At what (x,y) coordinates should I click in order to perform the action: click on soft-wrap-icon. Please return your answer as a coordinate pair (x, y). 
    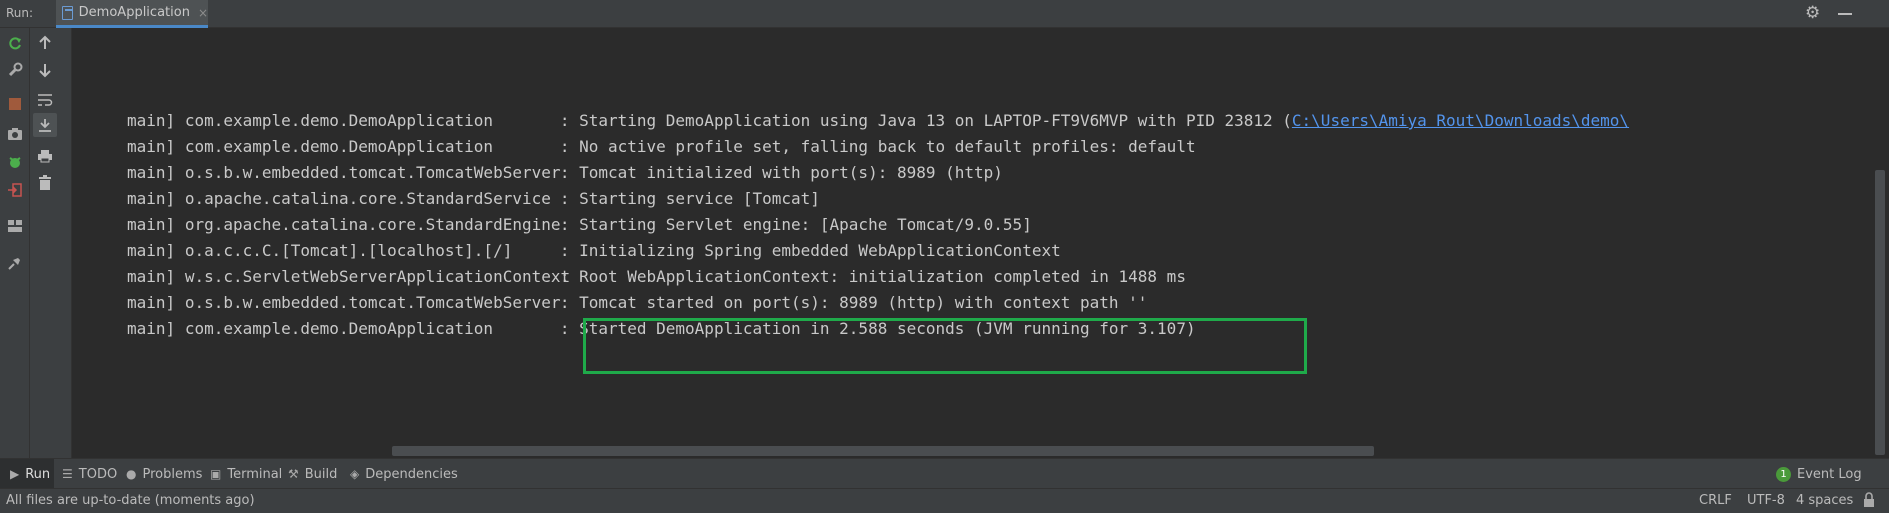
    Looking at the image, I should click on (45, 100).